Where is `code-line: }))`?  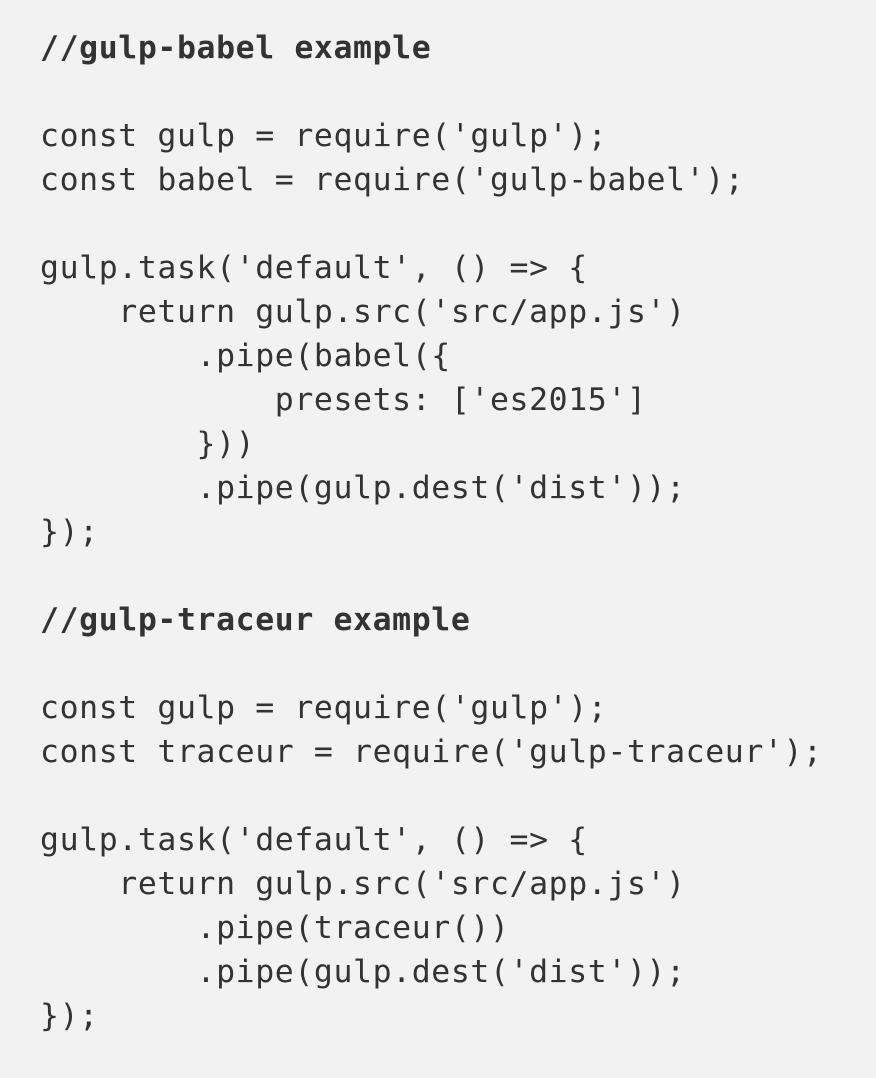 code-line: })) is located at coordinates (148, 444).